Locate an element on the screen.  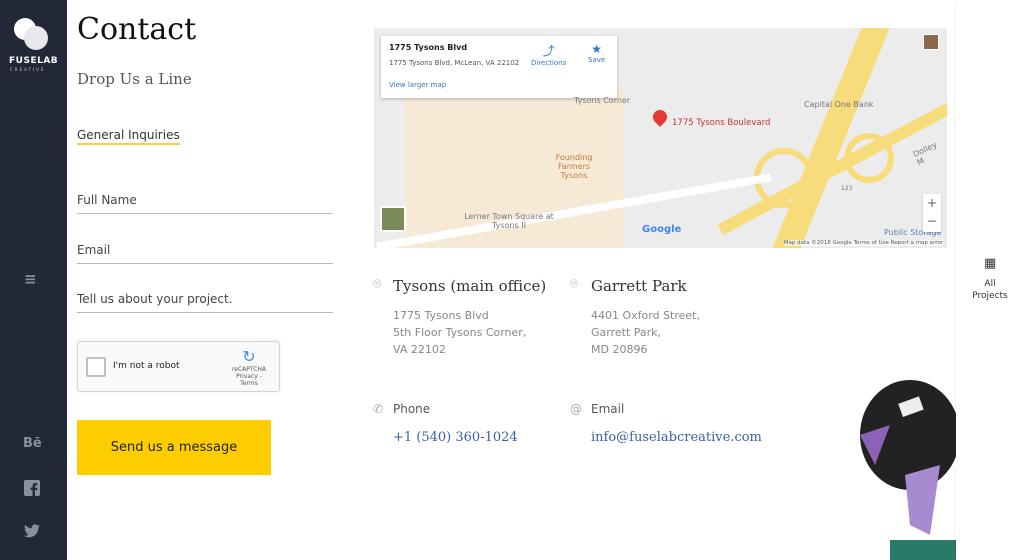
directions-button: ⤴ Directions is located at coordinates (548, 54).